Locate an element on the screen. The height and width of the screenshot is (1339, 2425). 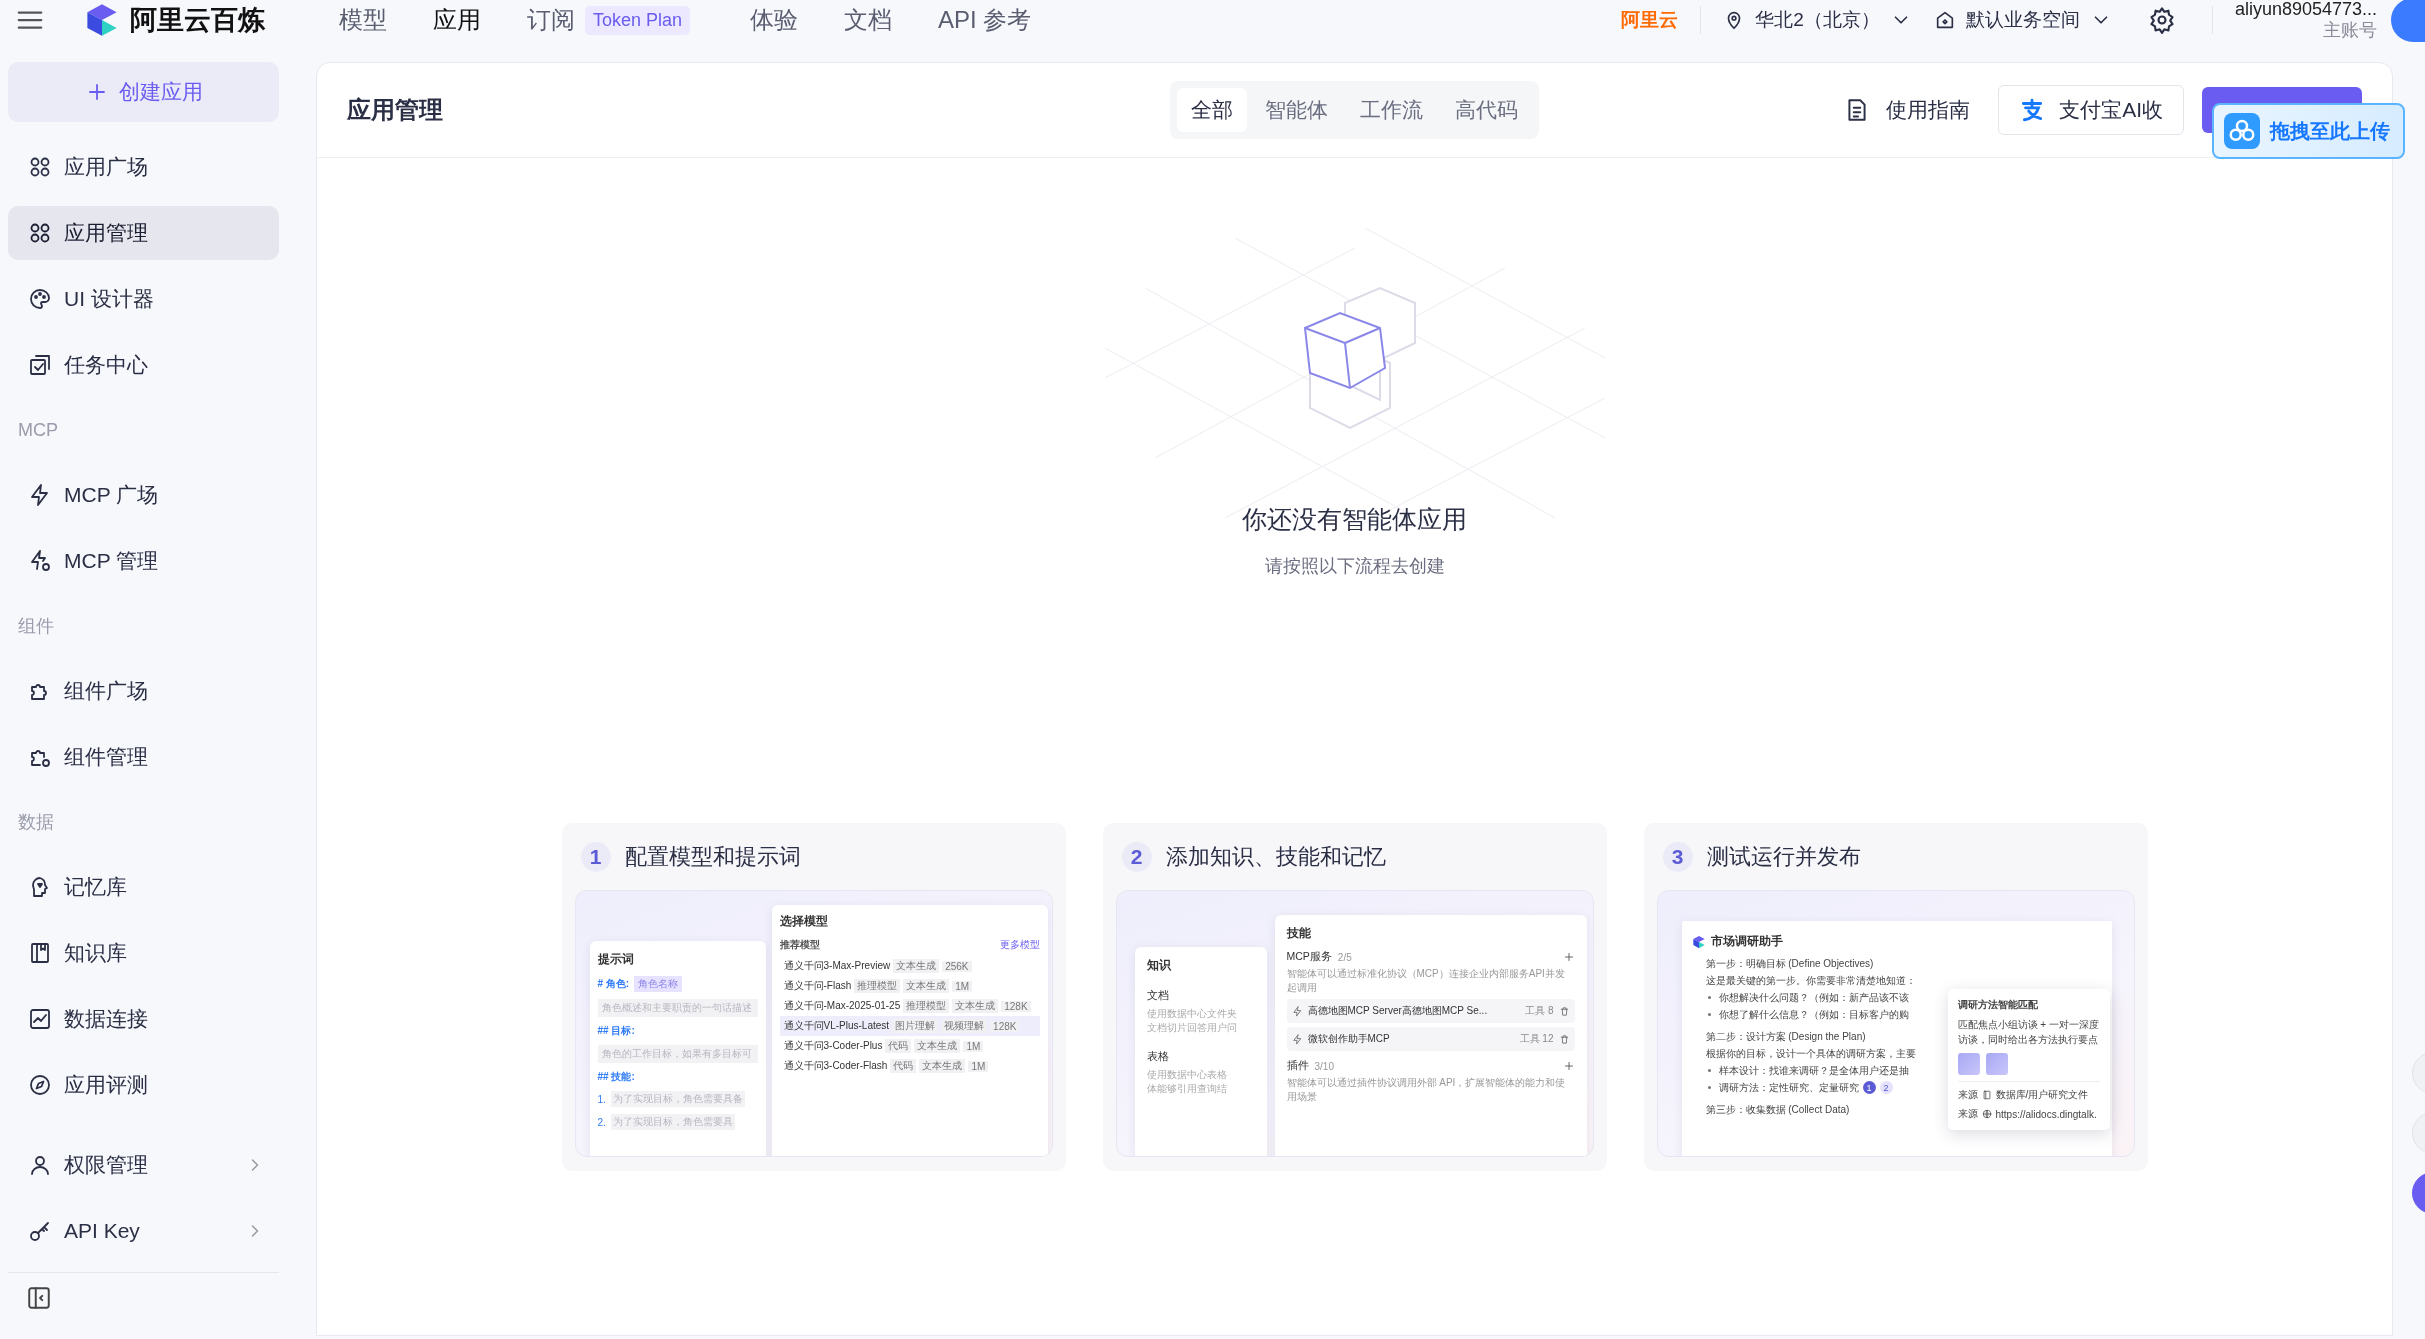
lightning-icon is located at coordinates (1297, 1039).